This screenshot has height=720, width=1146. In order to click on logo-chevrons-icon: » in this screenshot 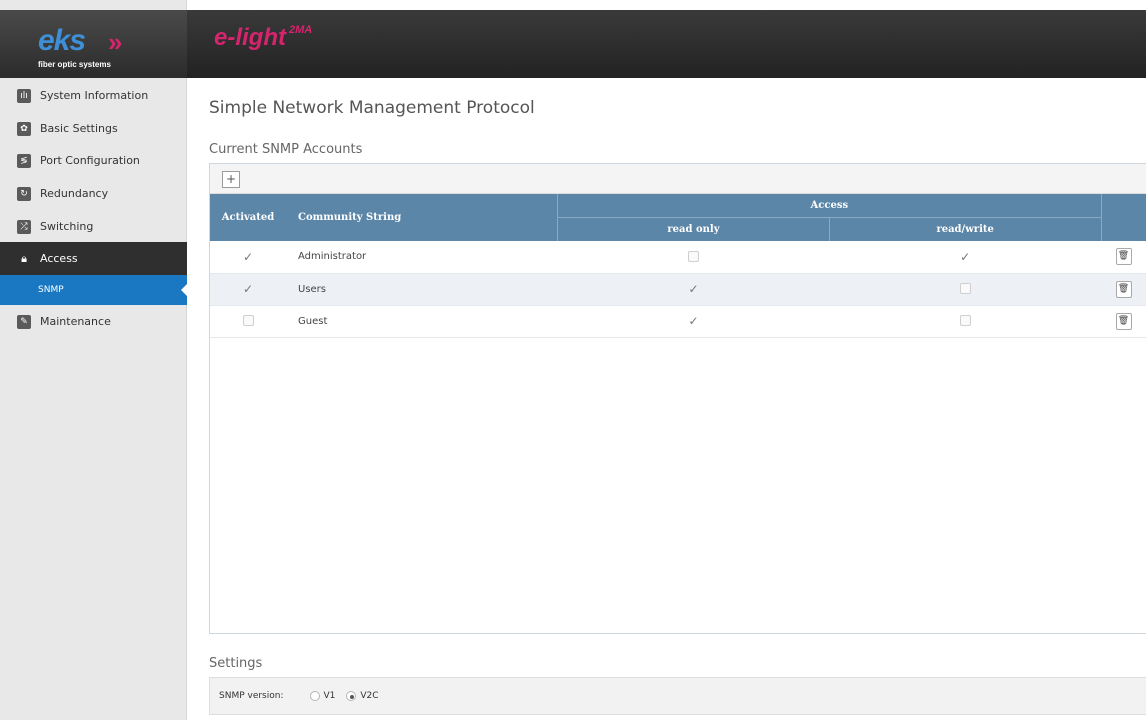, I will do `click(115, 42)`.